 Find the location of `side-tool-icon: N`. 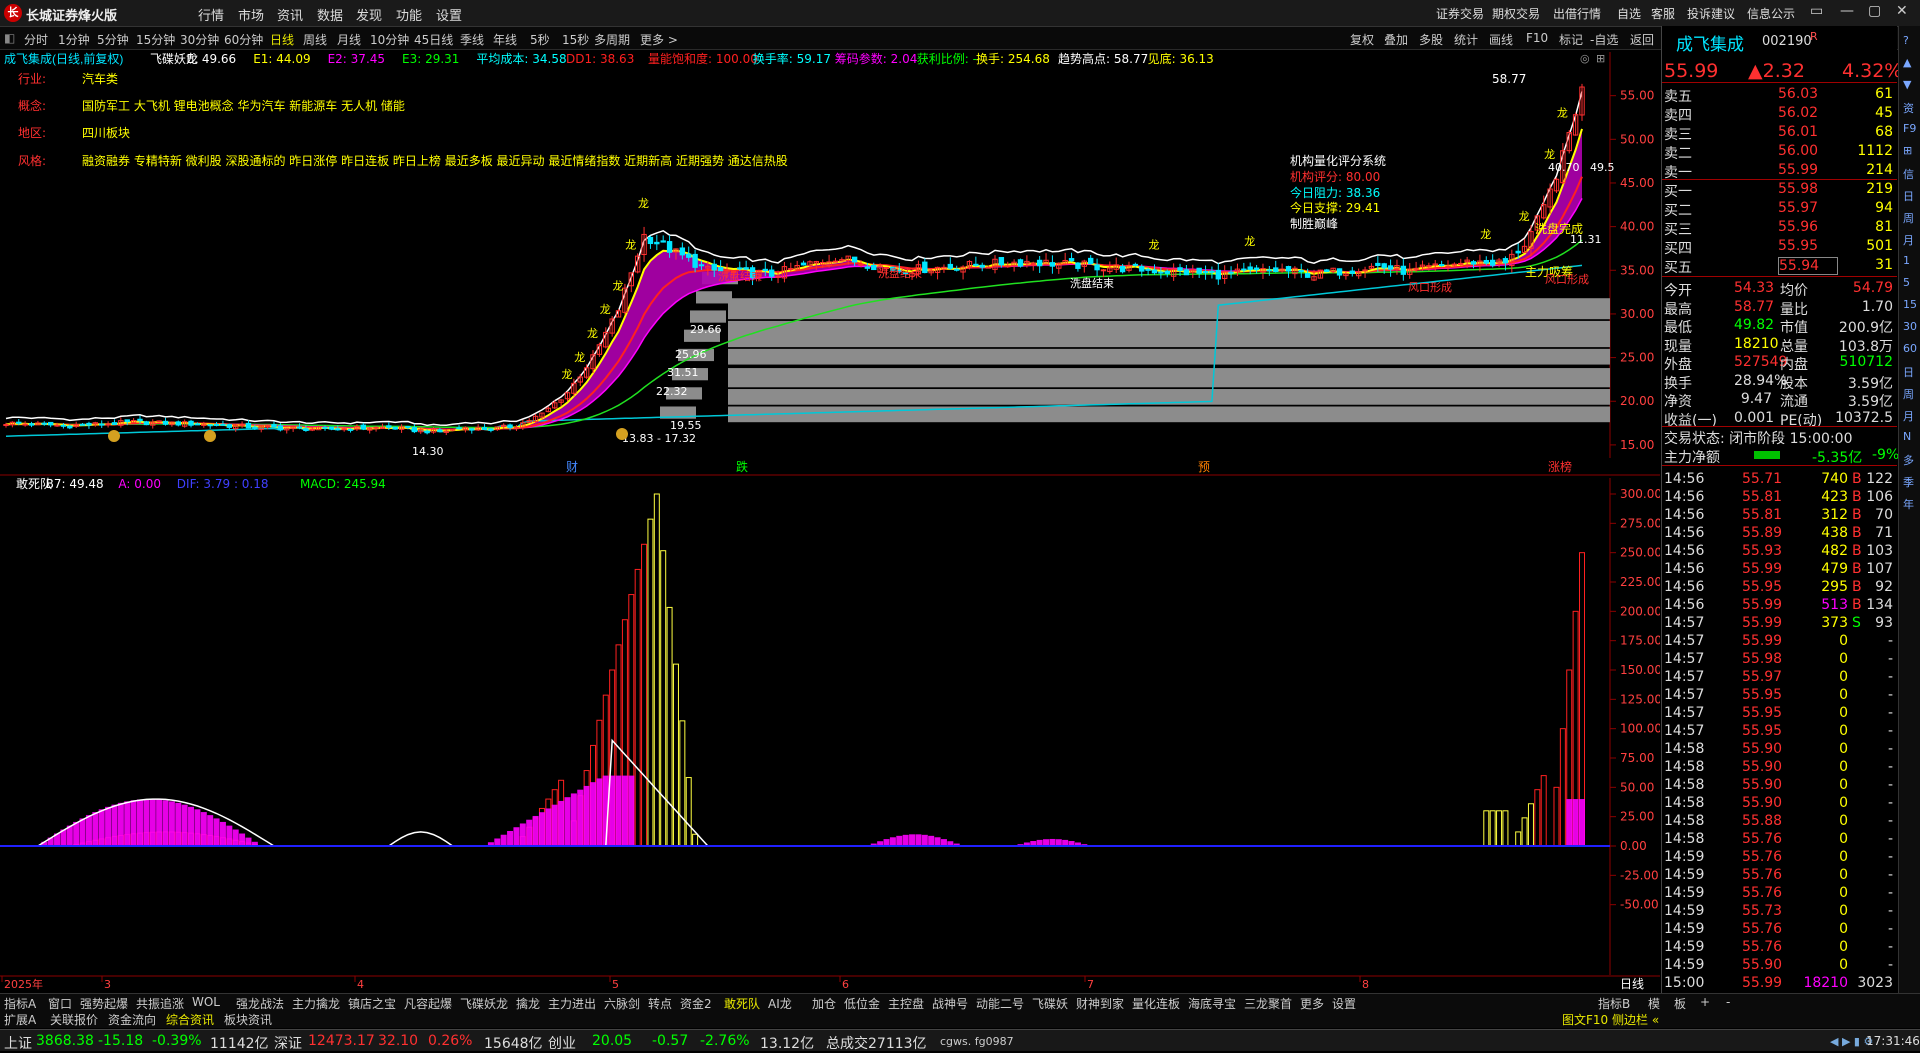

side-tool-icon: N is located at coordinates (1907, 436).